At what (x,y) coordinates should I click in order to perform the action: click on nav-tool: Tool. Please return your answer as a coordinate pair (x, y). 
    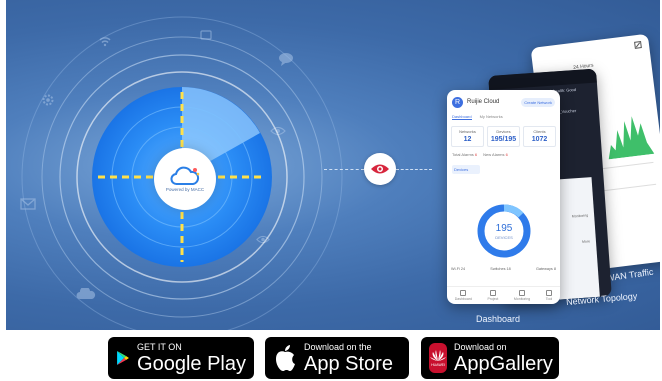
    Looking at the image, I should click on (549, 295).